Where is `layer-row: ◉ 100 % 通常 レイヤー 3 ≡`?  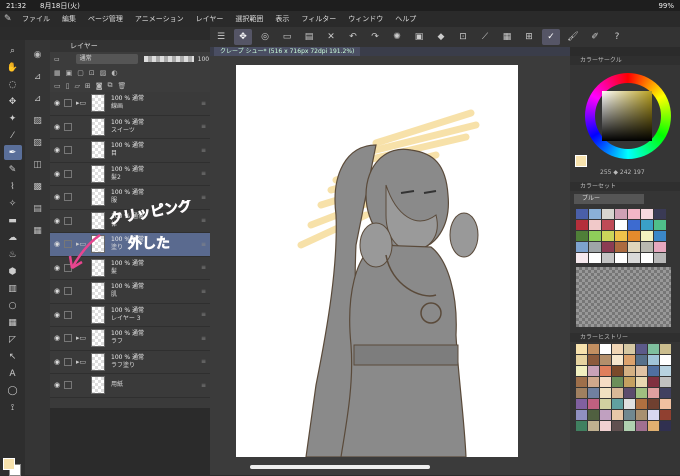
layer-row: ◉ 100 % 通常 レイヤー 3 ≡ is located at coordinates (130, 315).